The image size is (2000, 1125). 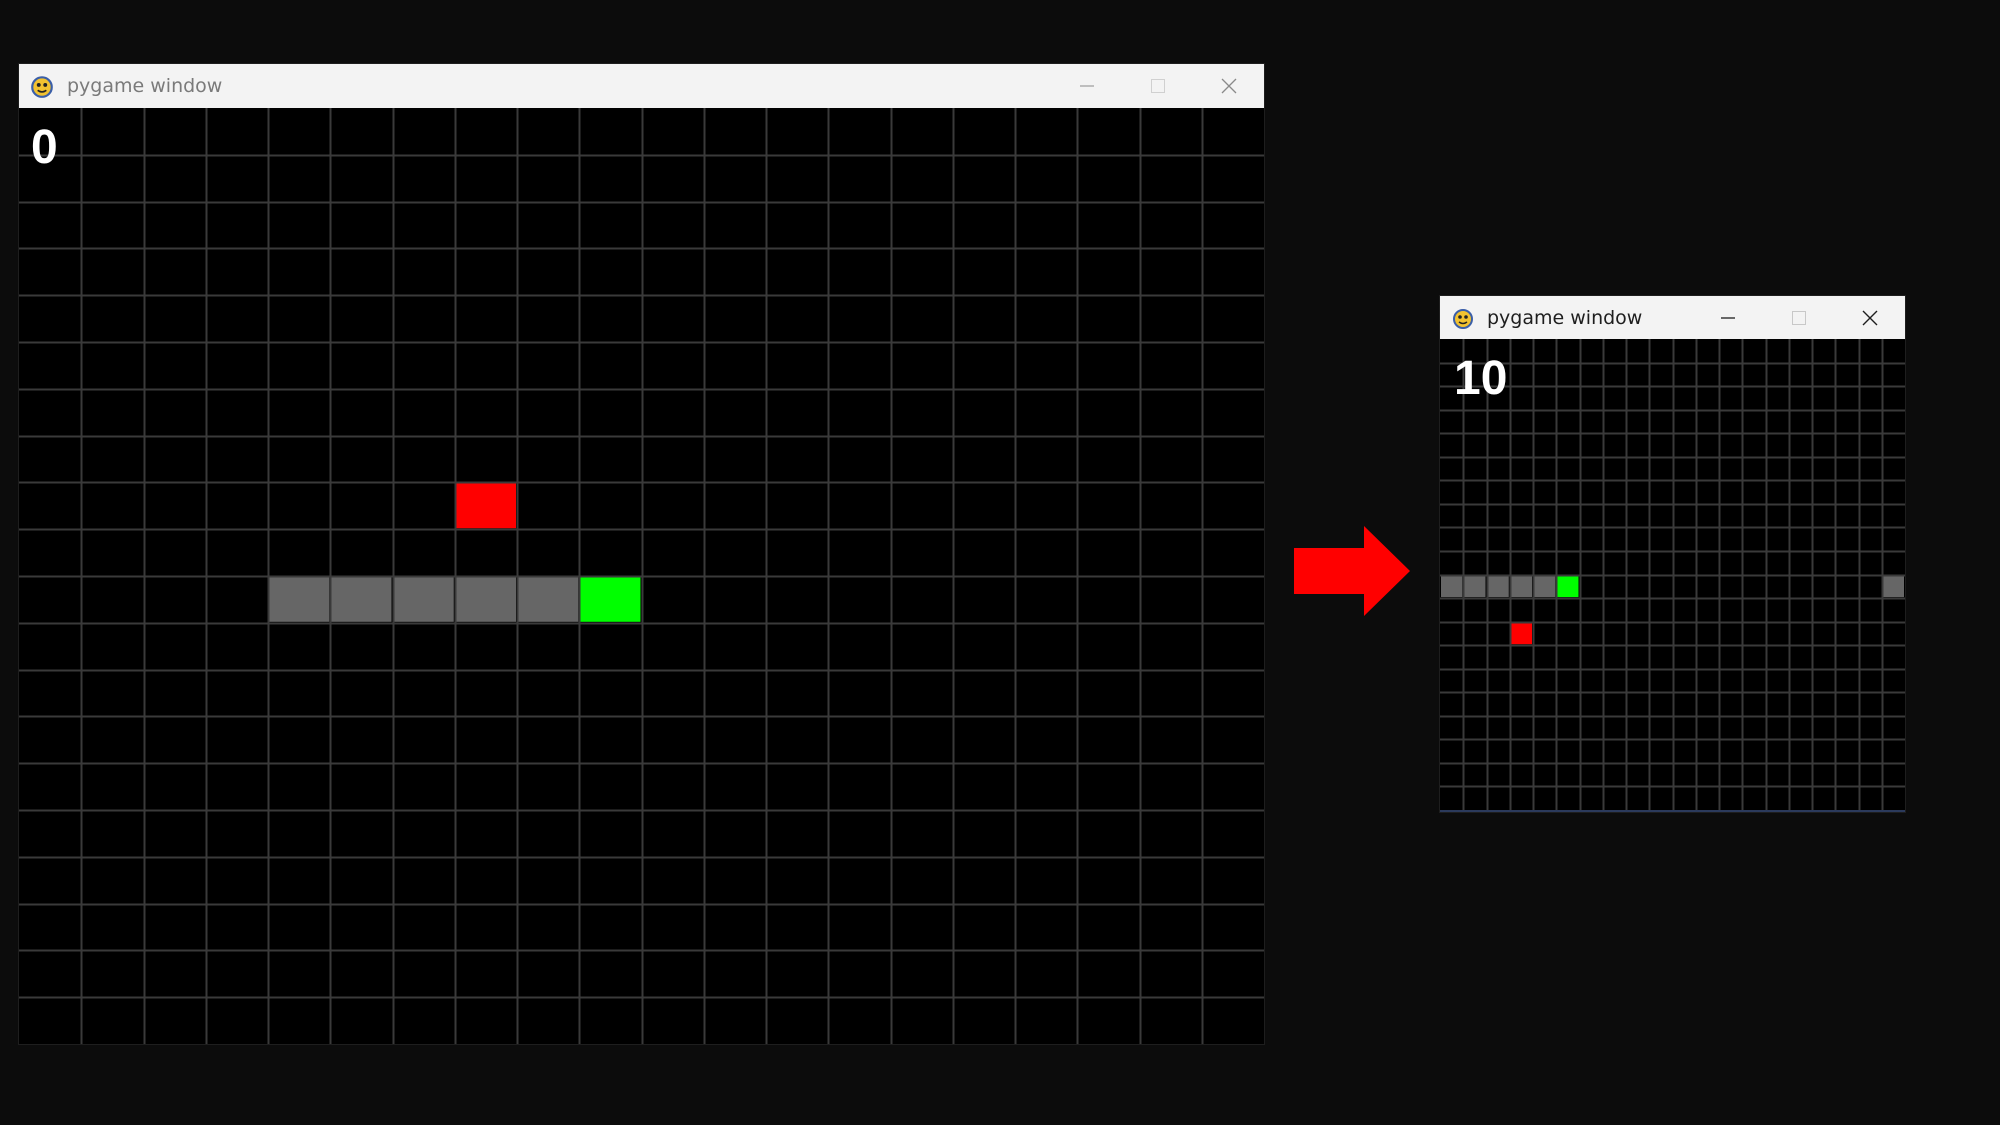 I want to click on score-display: 0, so click(x=44, y=147).